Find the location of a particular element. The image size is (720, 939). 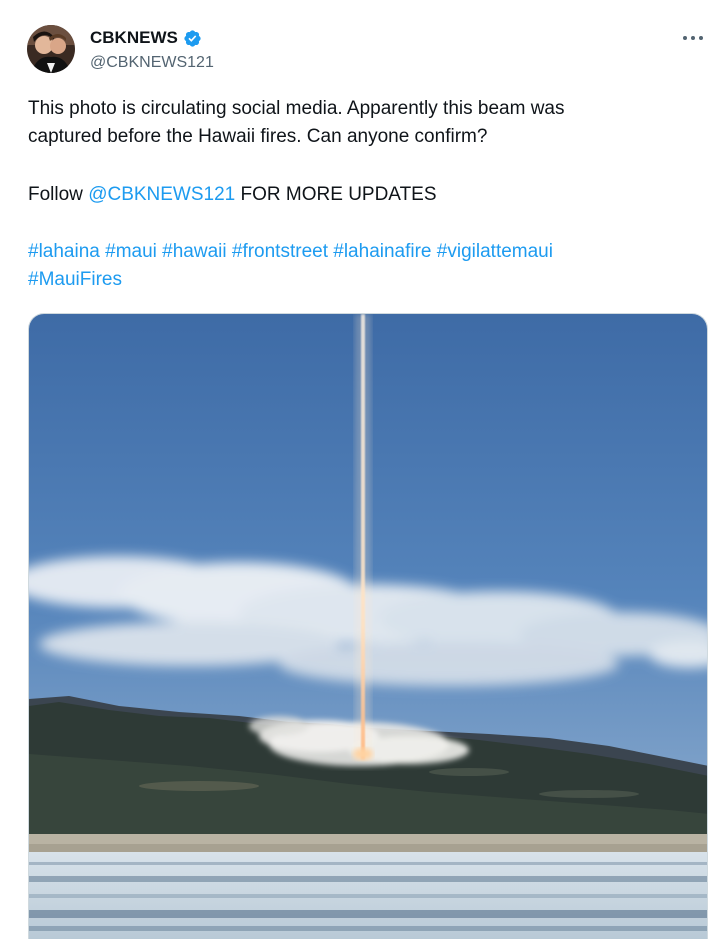

follow-suffix: FOR MORE UPDATES is located at coordinates (336, 194).